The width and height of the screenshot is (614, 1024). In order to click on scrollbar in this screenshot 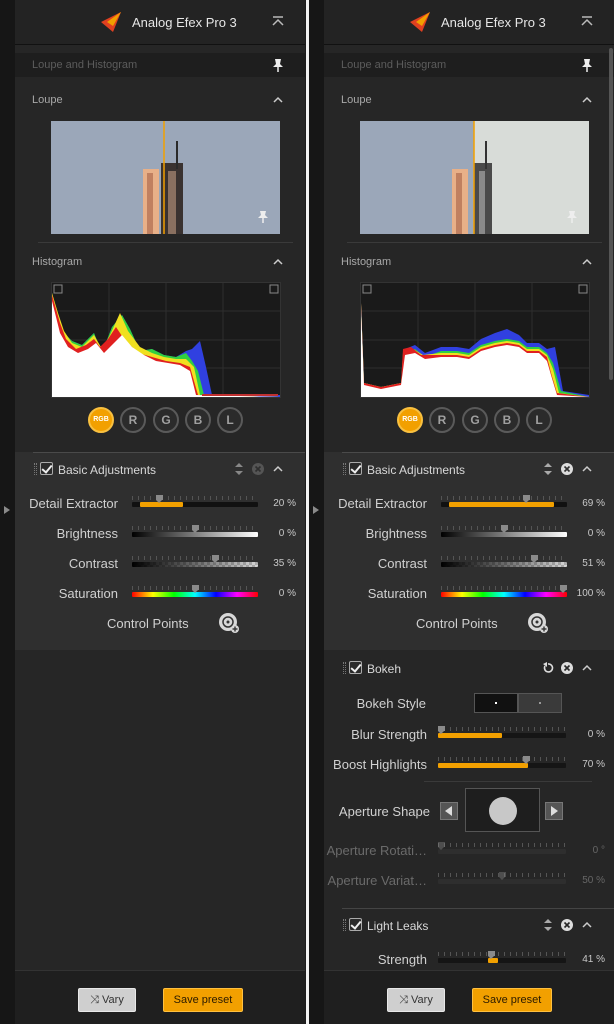, I will do `click(611, 214)`.